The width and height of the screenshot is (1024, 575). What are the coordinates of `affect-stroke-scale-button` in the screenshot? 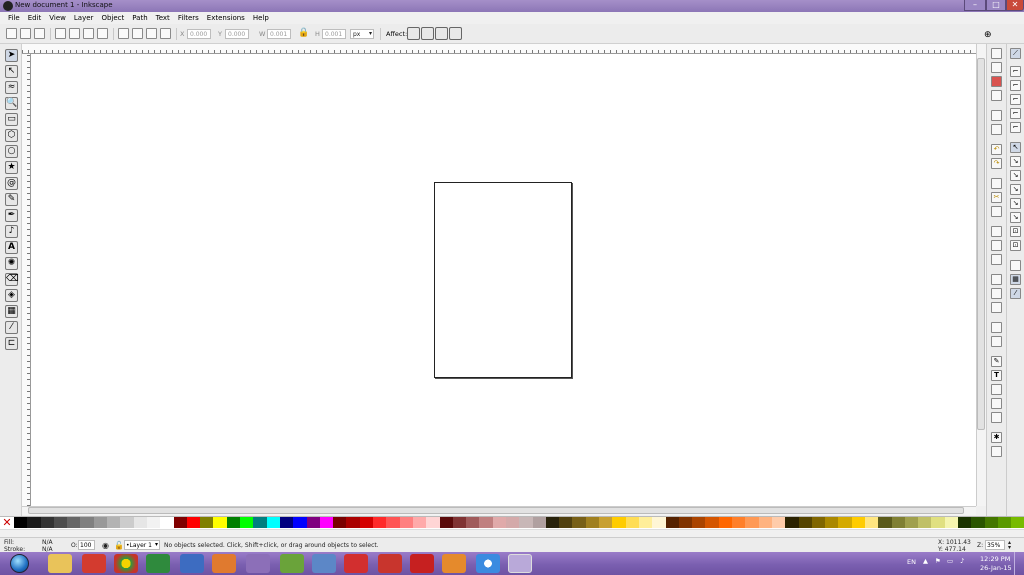 It's located at (413, 33).